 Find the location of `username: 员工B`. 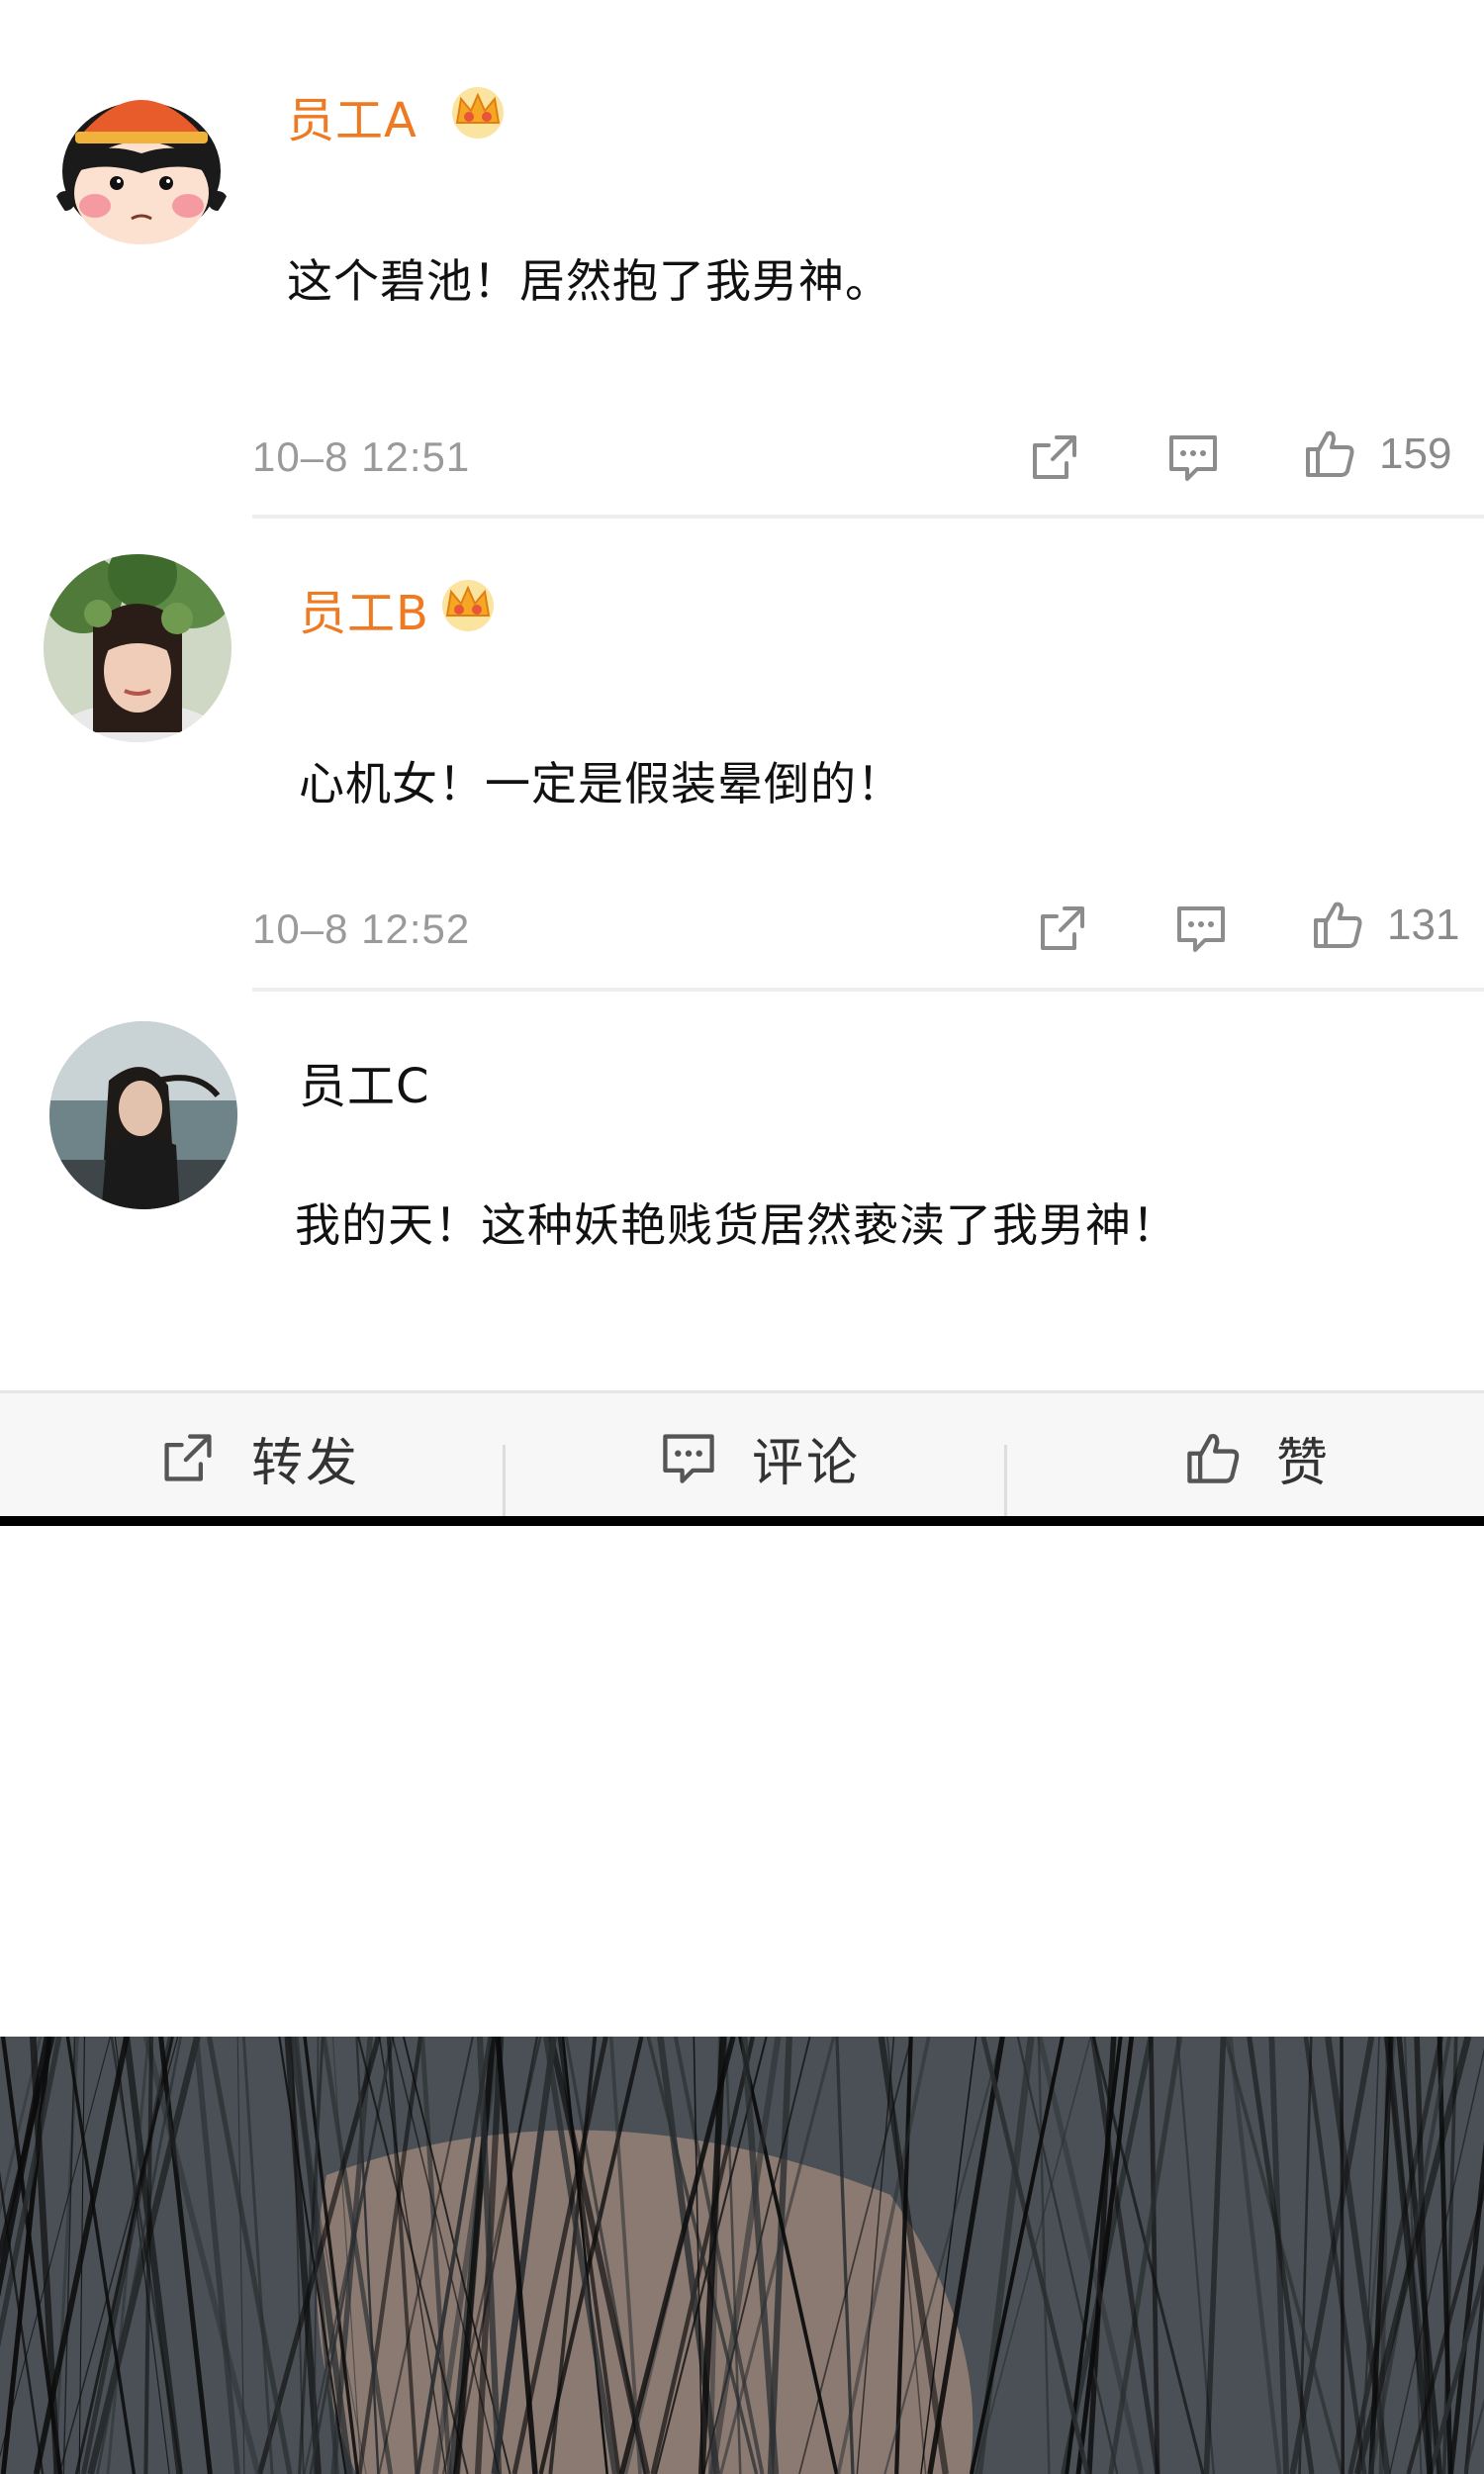

username: 员工B is located at coordinates (364, 608).